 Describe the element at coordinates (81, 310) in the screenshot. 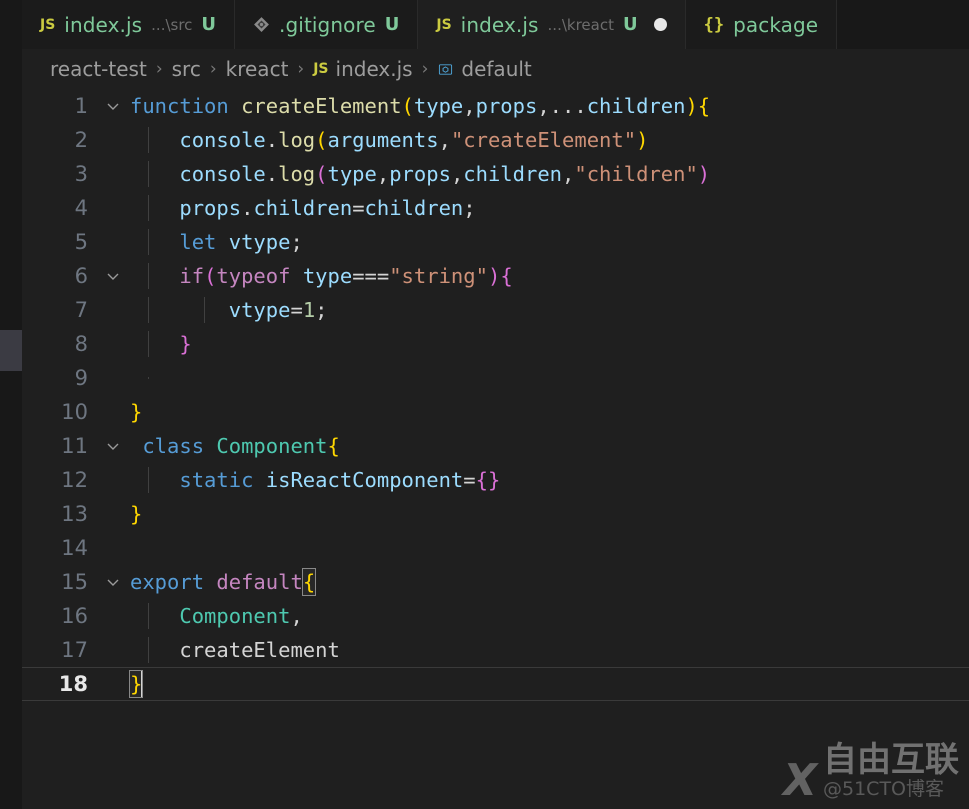

I see `line-number: 7` at that location.